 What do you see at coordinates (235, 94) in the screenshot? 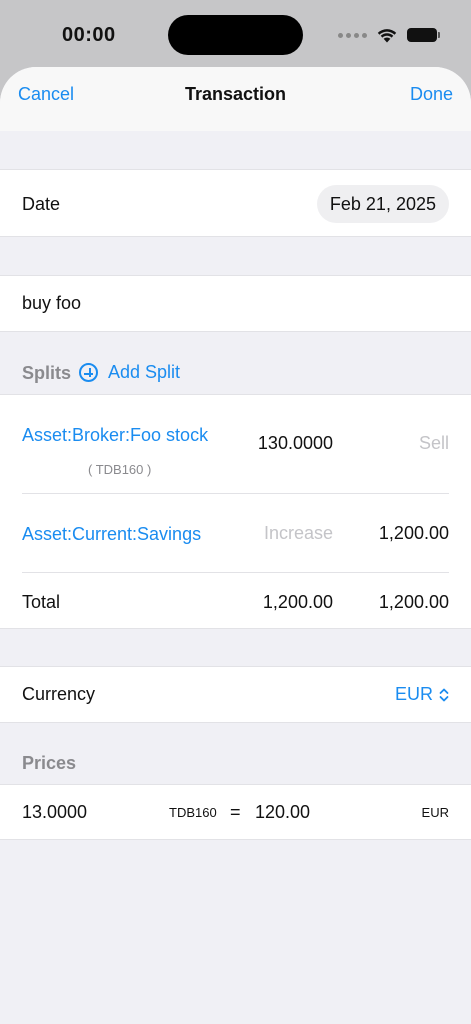
I see `page-title: Transaction` at bounding box center [235, 94].